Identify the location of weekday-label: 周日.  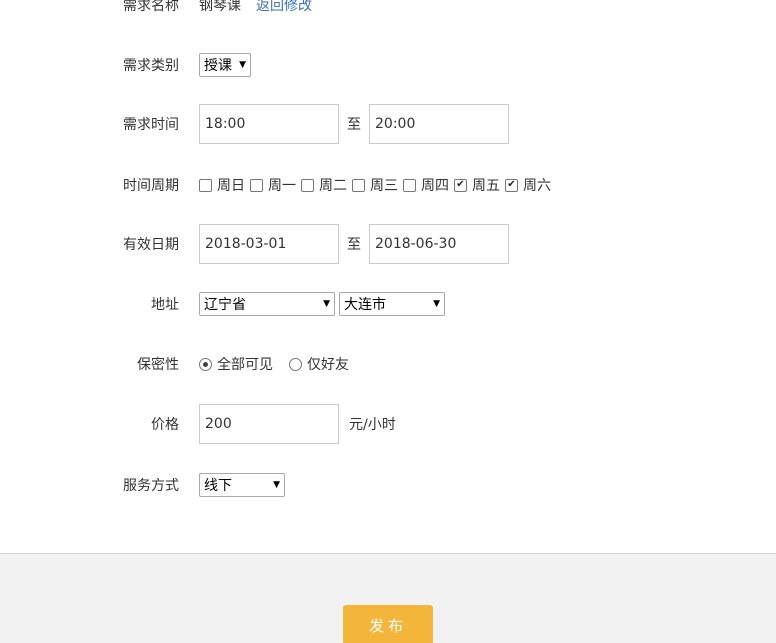
(231, 186).